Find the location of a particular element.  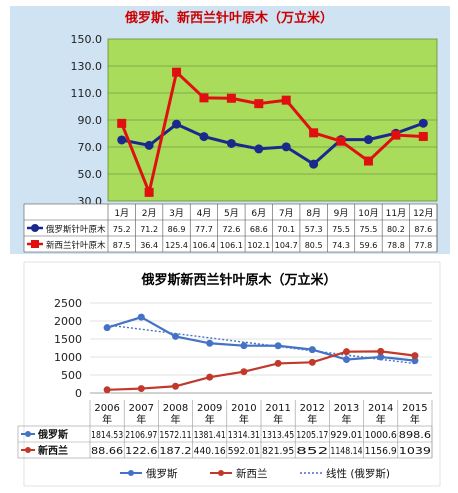

chart2-y-tick-label: 1000 is located at coordinates (68, 357).